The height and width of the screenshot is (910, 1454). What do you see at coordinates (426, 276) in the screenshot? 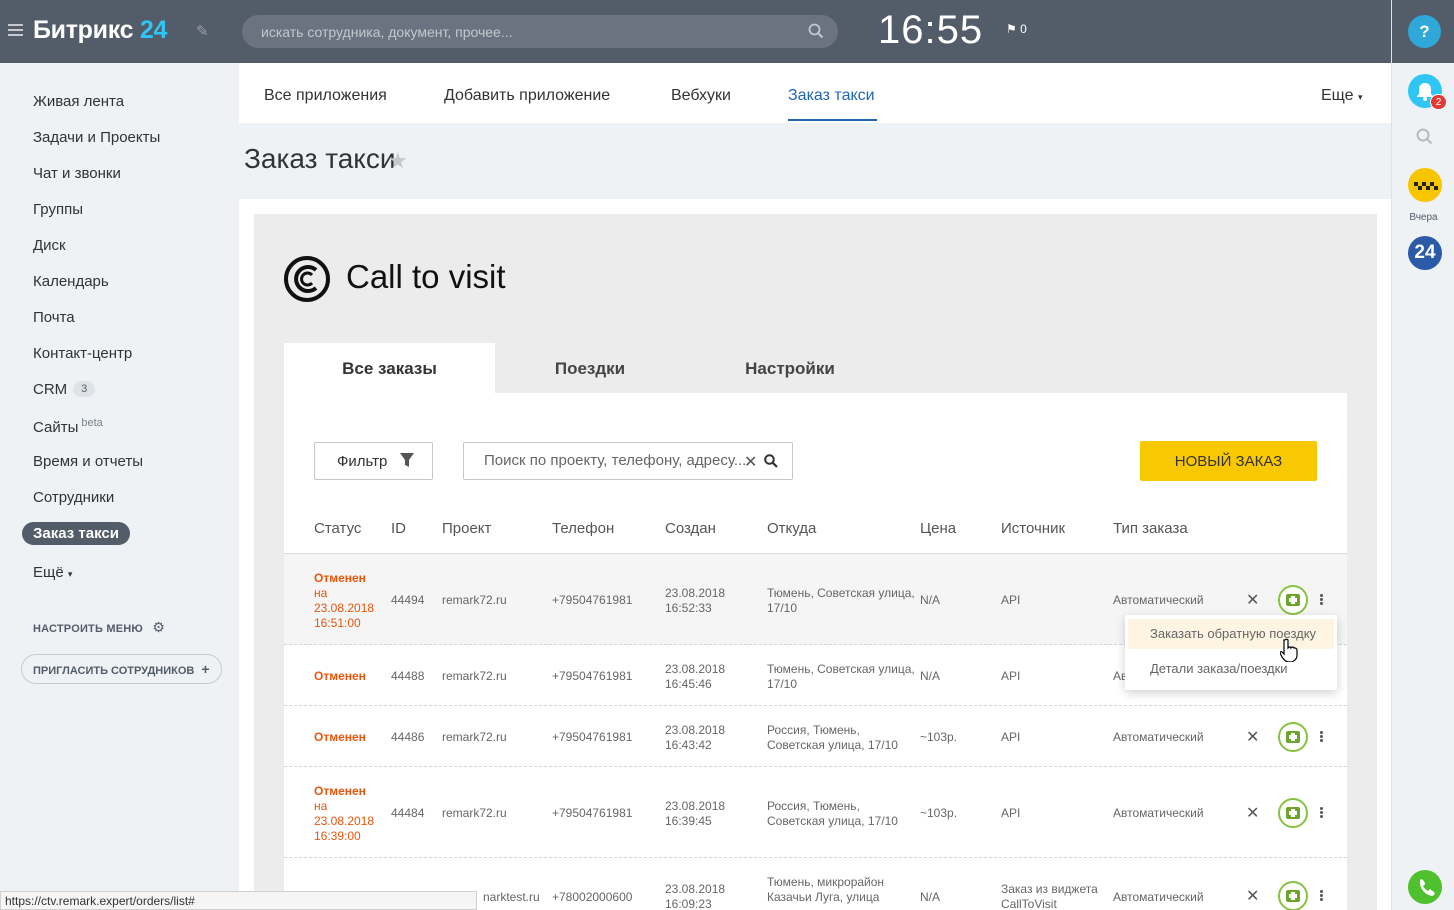
I see `app-title: Call to visit` at bounding box center [426, 276].